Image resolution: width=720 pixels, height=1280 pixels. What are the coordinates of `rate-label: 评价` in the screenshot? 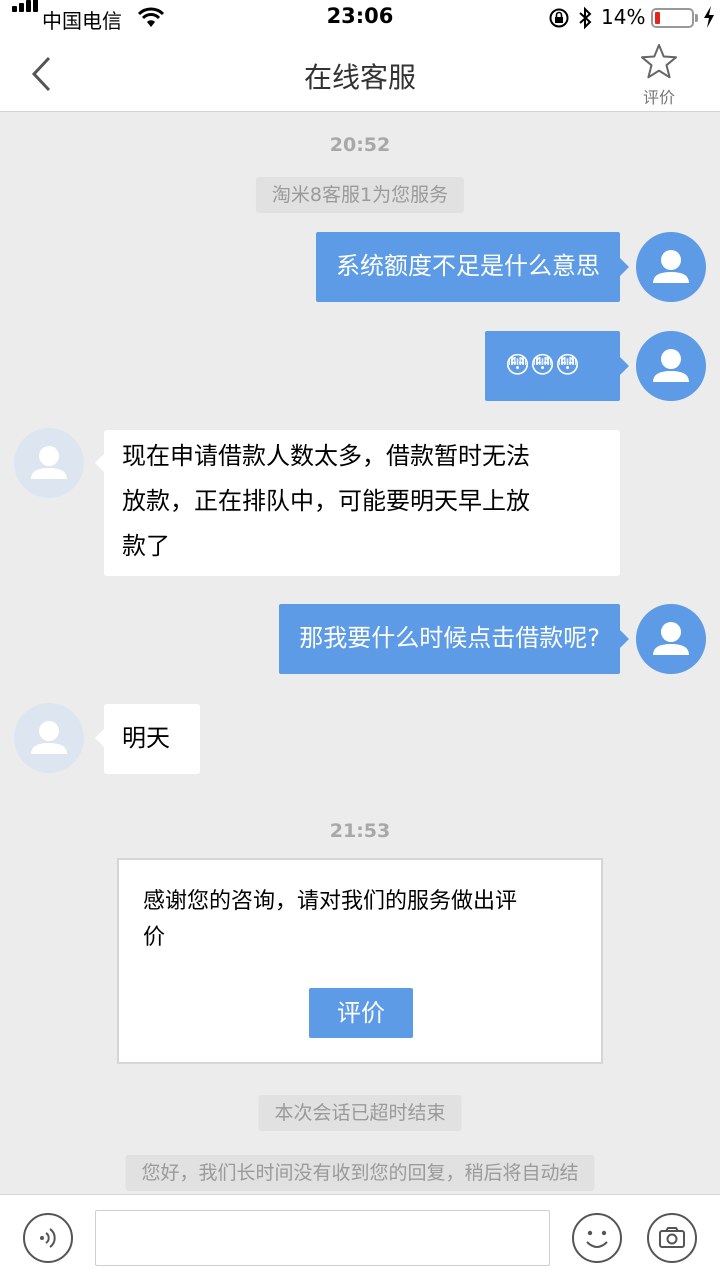 It's located at (658, 97).